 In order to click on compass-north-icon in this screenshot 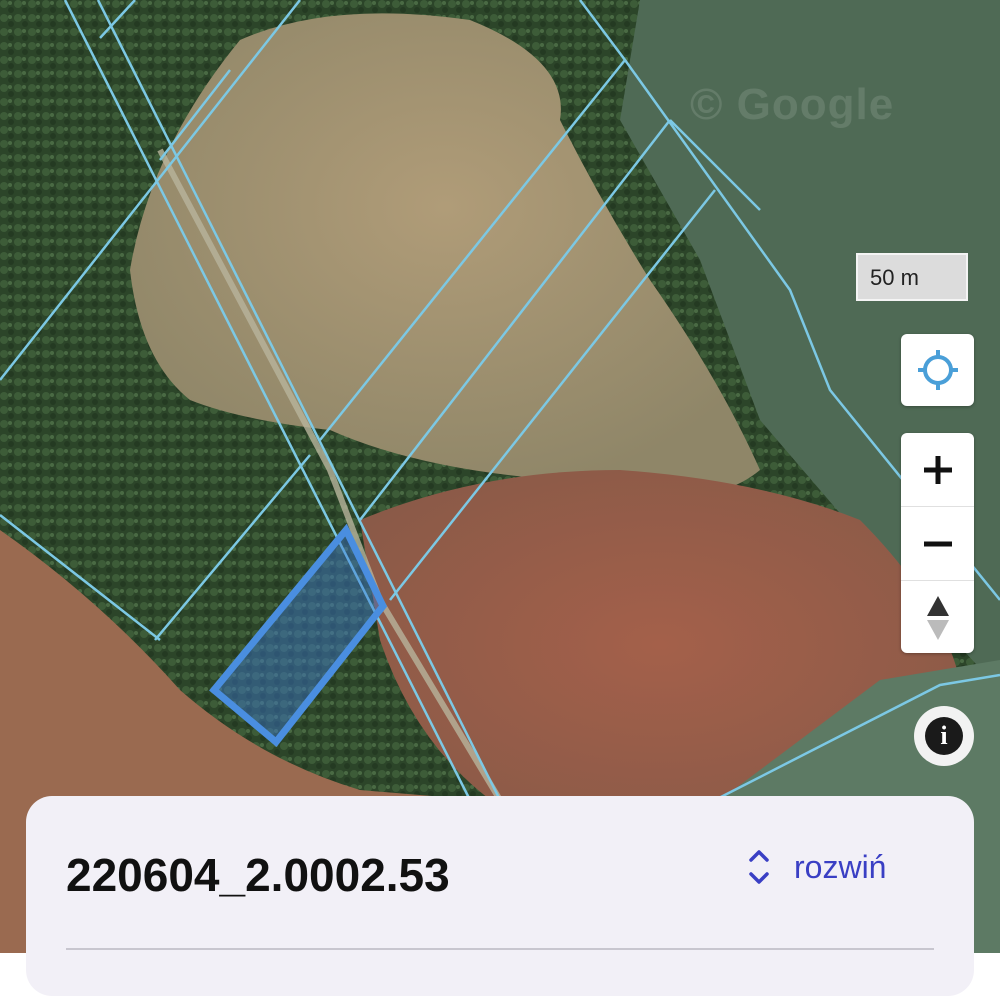, I will do `click(937, 617)`.